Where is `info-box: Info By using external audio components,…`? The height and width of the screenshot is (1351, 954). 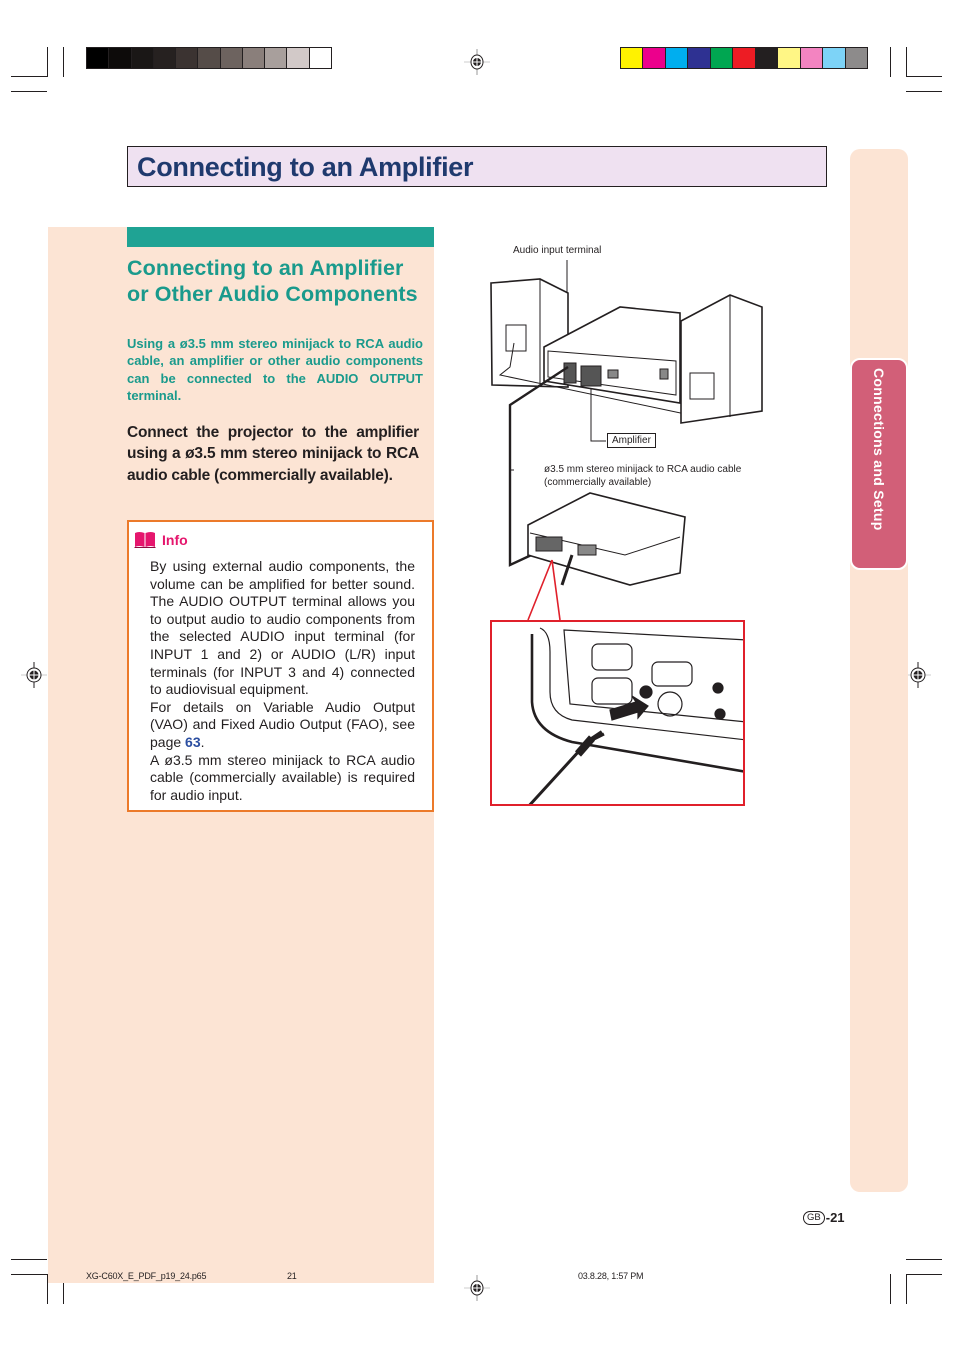
info-box: Info By using external audio components,… is located at coordinates (280, 666).